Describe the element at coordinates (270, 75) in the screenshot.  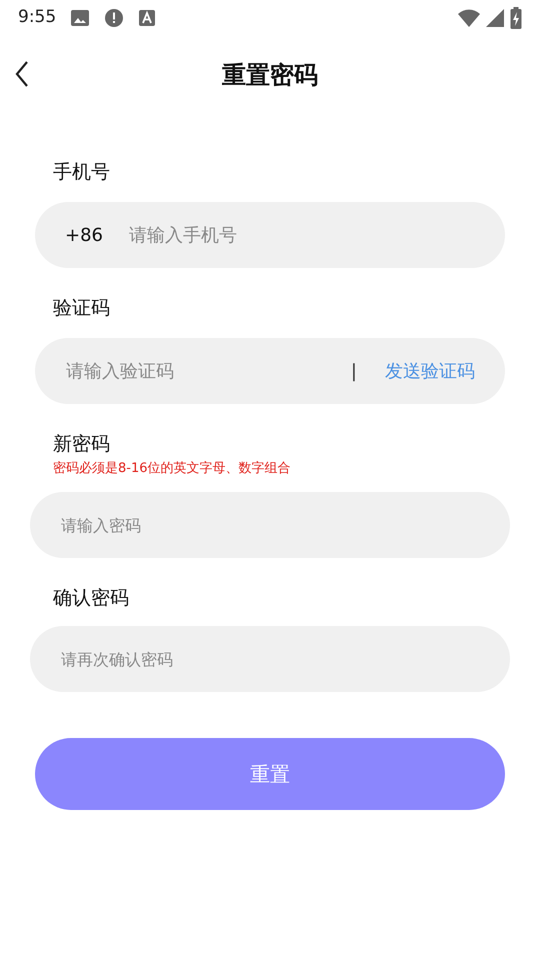
I see `page-title: 重置密码` at that location.